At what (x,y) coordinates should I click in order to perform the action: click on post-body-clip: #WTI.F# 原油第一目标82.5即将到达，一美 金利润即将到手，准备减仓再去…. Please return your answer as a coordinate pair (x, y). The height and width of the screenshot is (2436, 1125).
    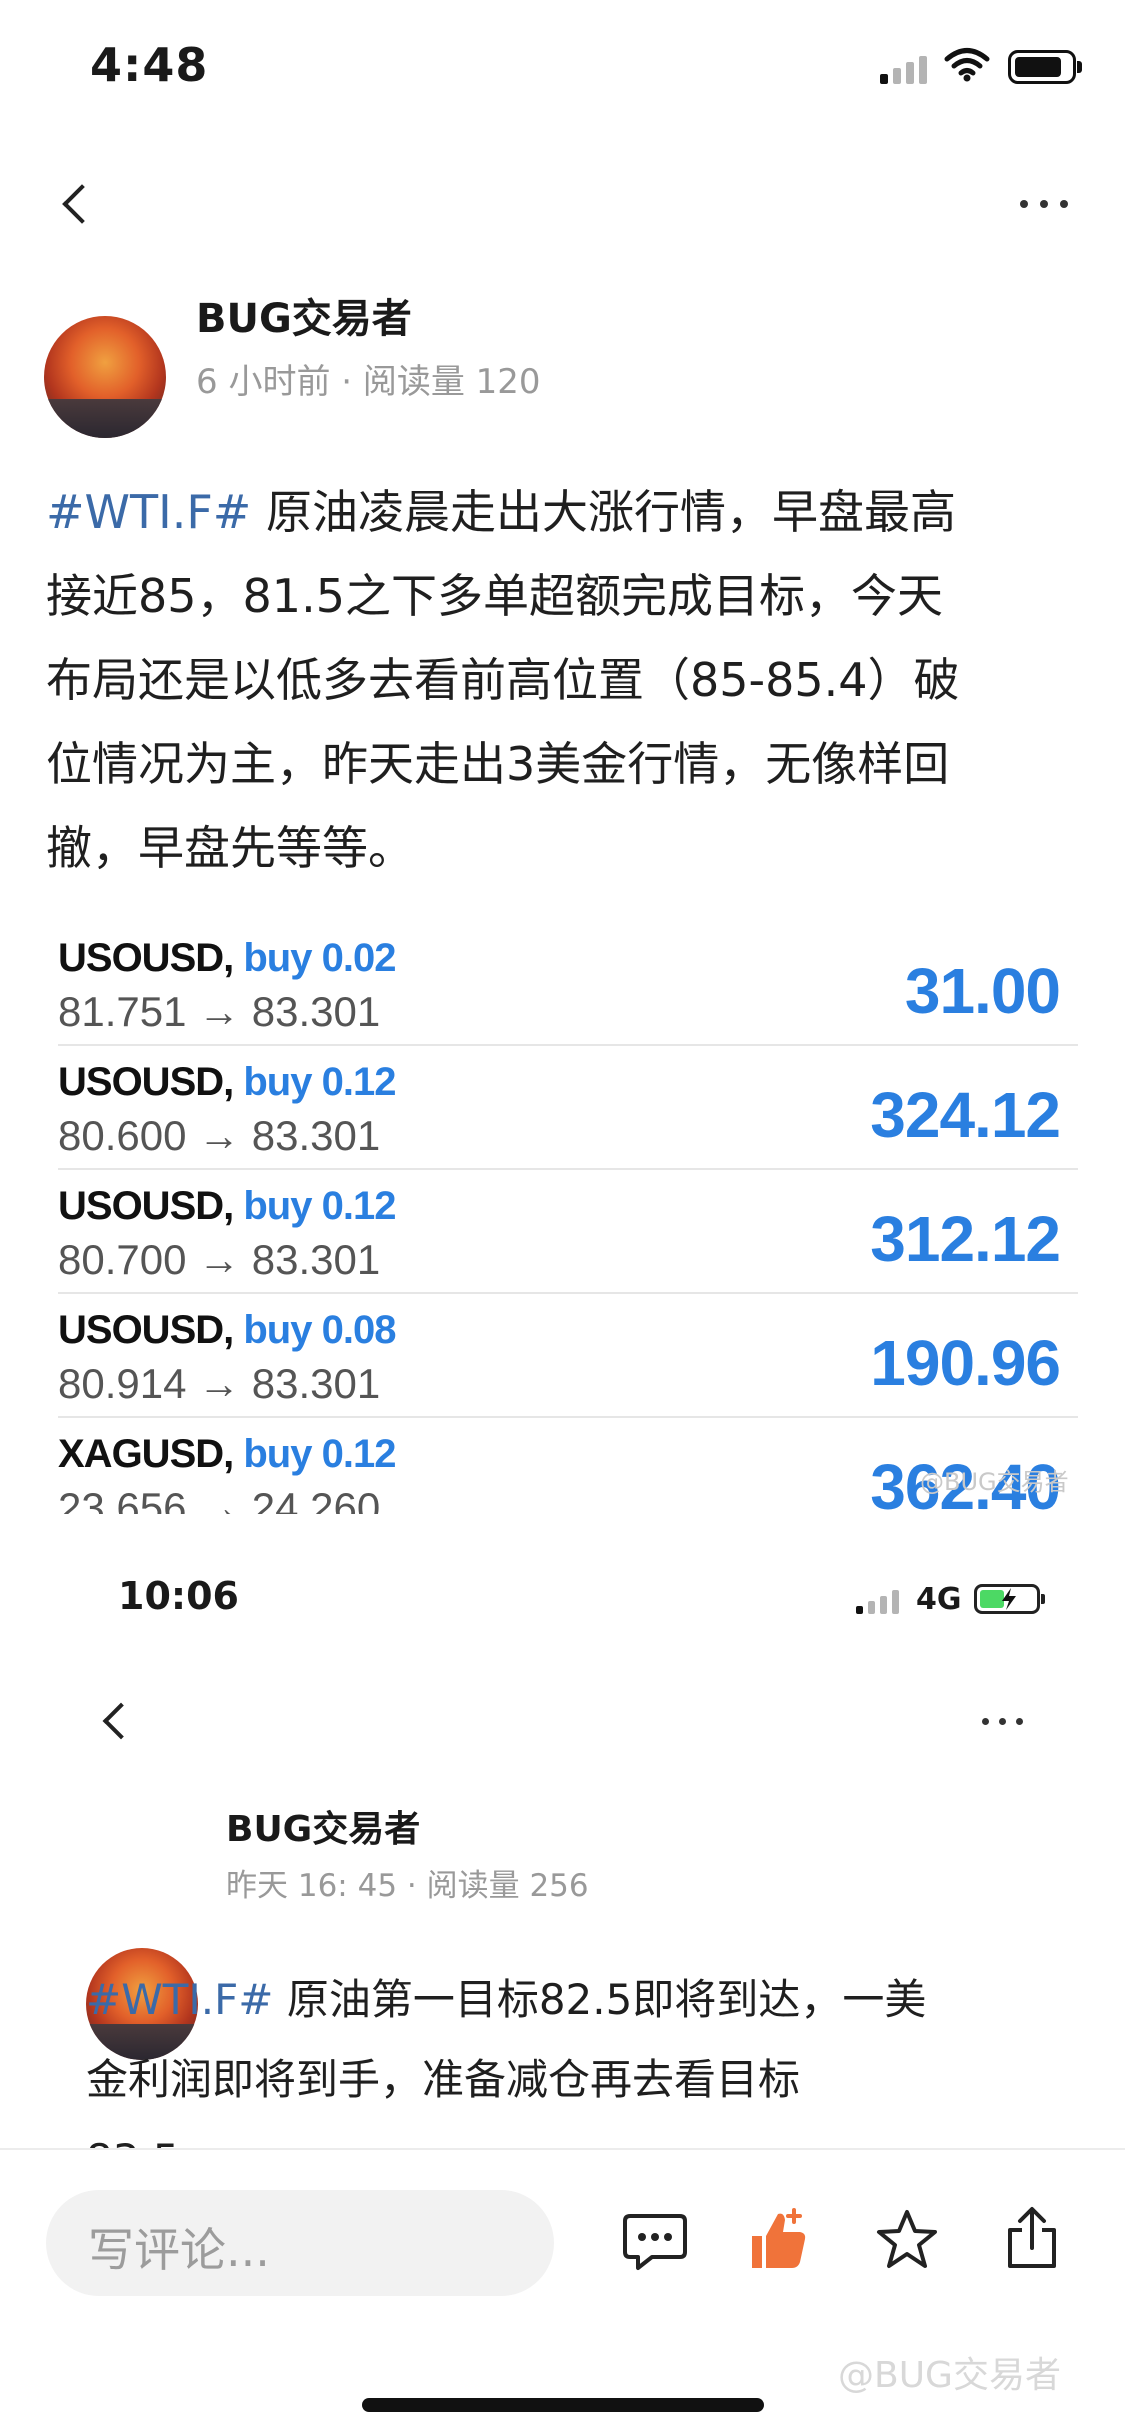
    Looking at the image, I should click on (566, 2054).